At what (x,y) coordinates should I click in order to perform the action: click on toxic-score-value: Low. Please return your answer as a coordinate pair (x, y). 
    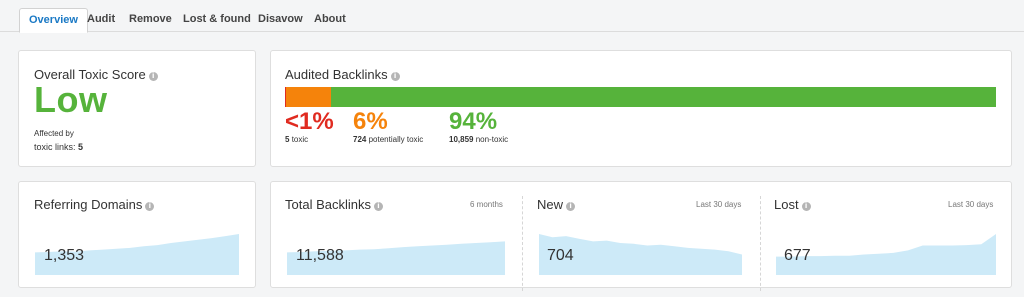
    Looking at the image, I should click on (71, 99).